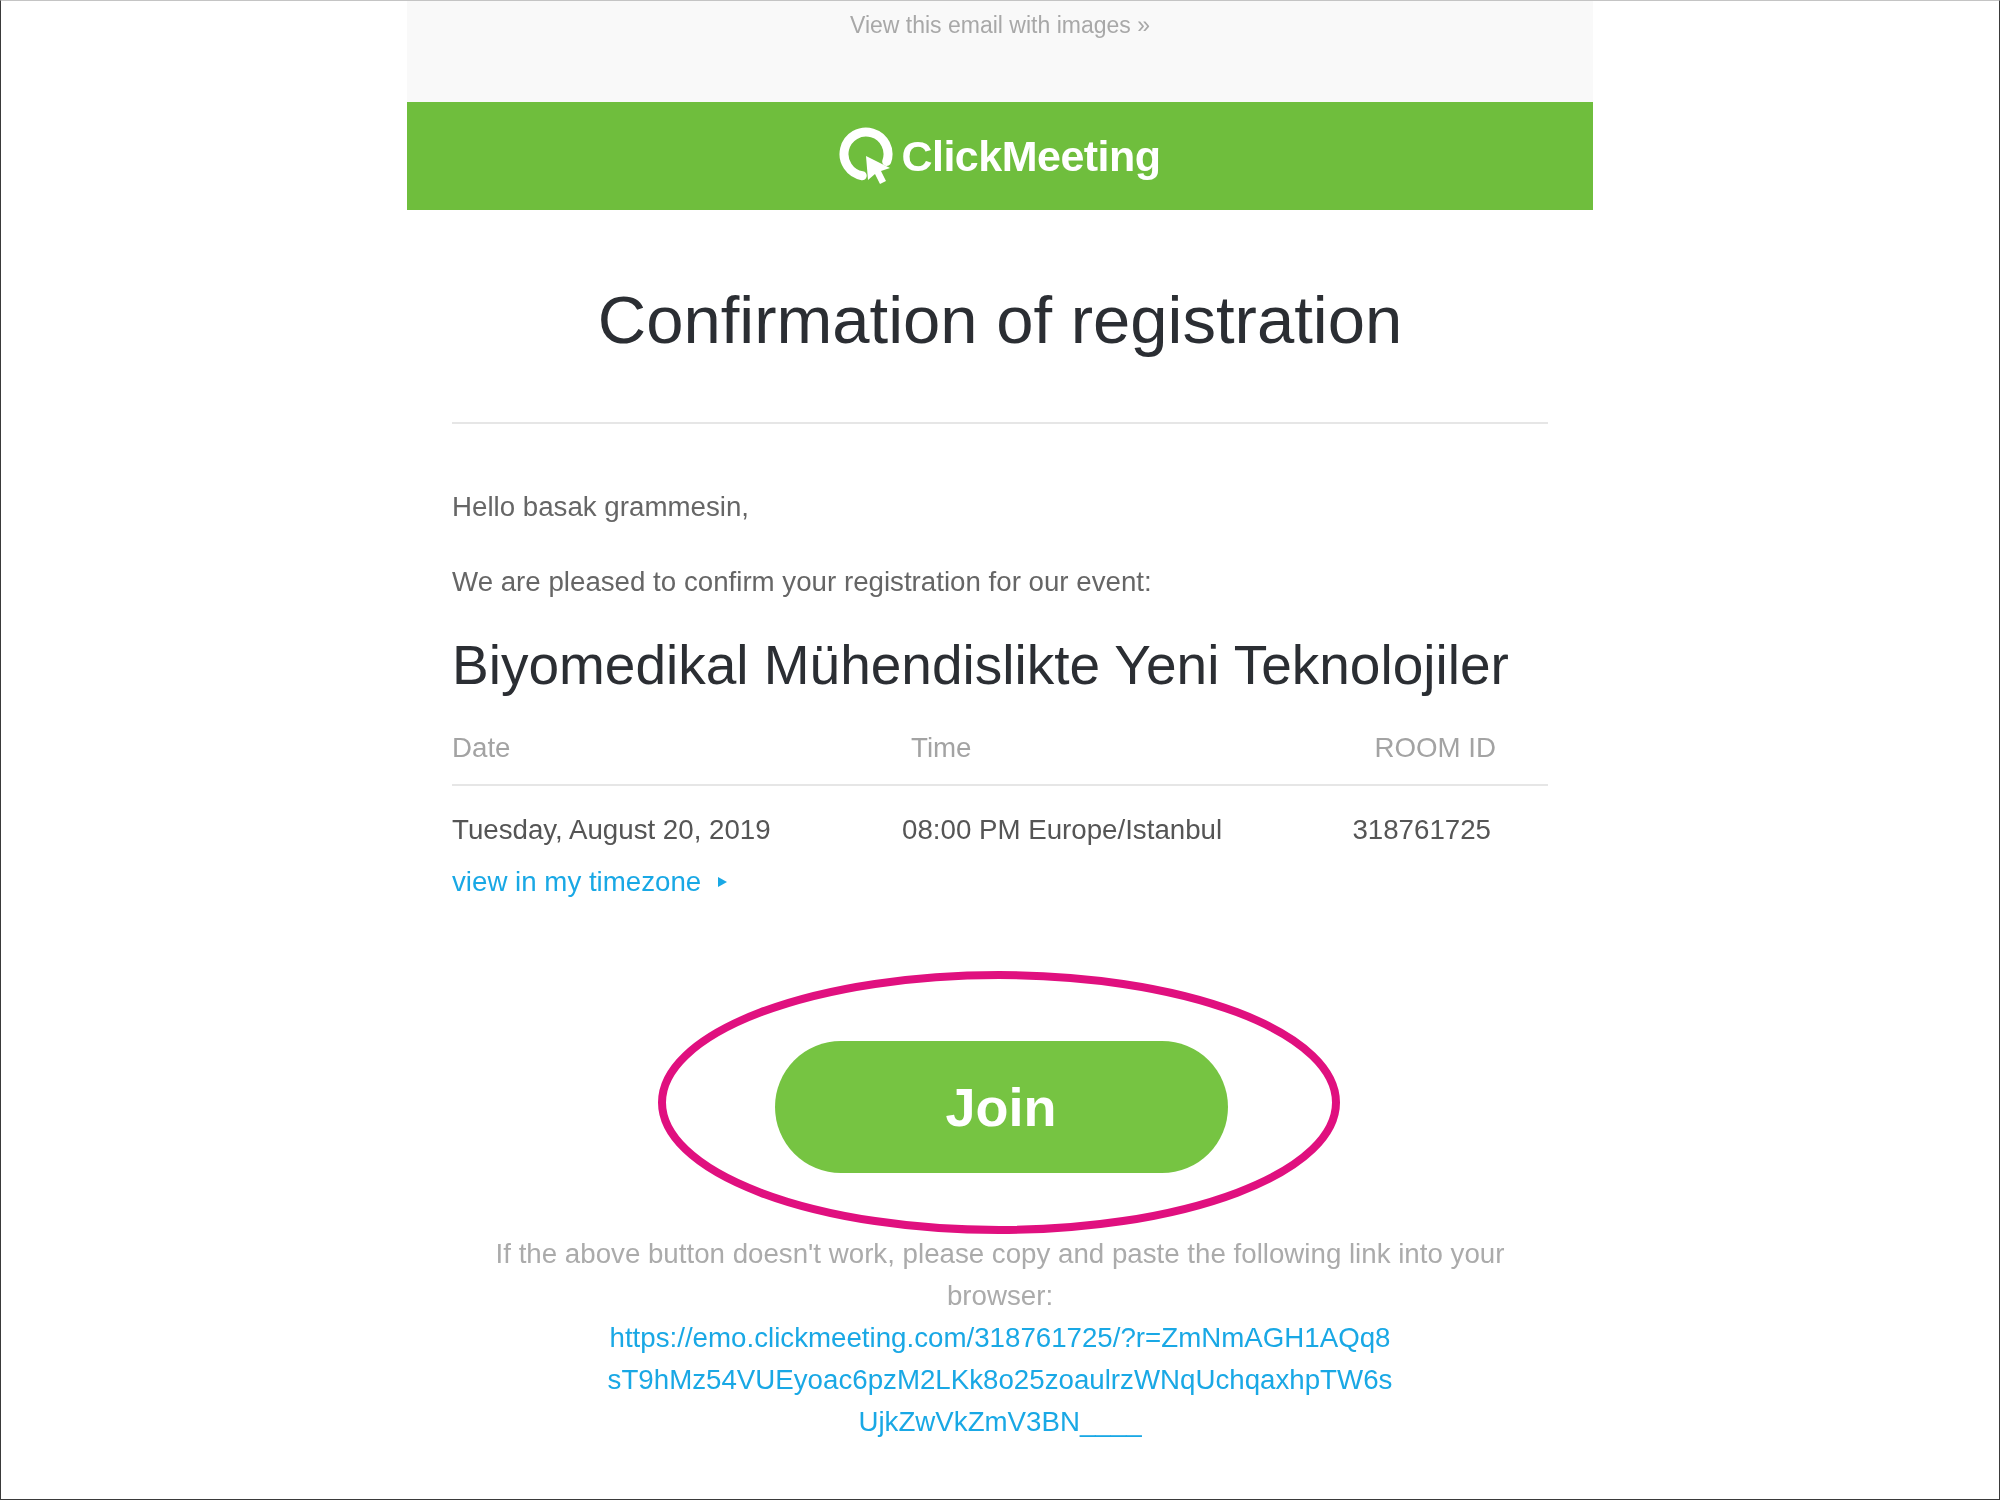 This screenshot has height=1500, width=2000. I want to click on timezone-link: view in my timezone, so click(590, 881).